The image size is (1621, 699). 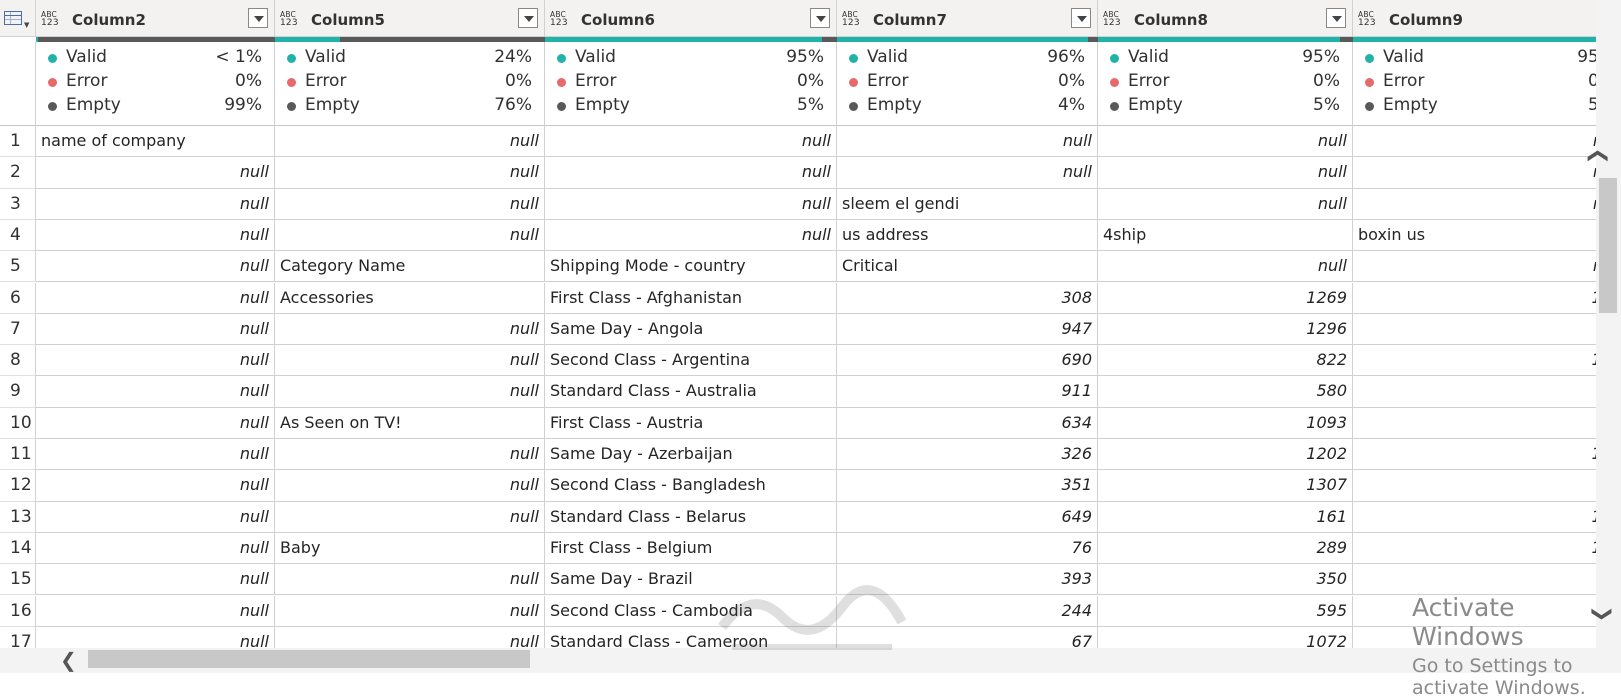 What do you see at coordinates (155, 18) in the screenshot?
I see `column-header: ABC 123 Column2` at bounding box center [155, 18].